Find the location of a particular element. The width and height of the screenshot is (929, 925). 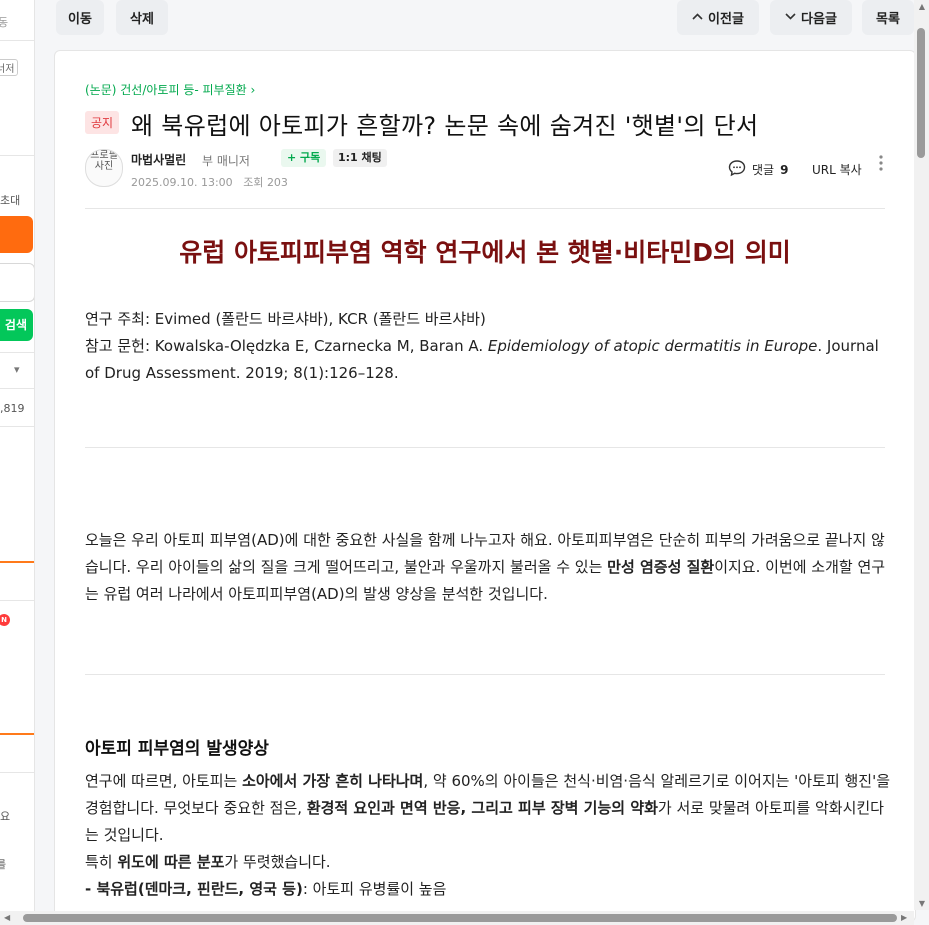

new-badge: N is located at coordinates (5, 620).